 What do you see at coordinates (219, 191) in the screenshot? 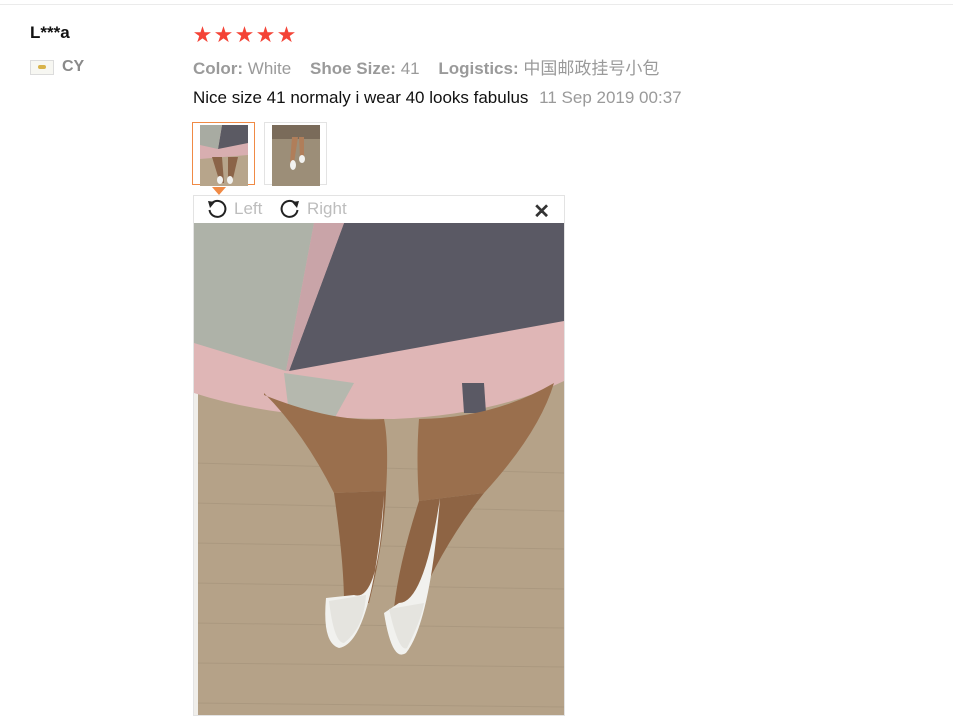
I see `active-thumbnail-pointer` at bounding box center [219, 191].